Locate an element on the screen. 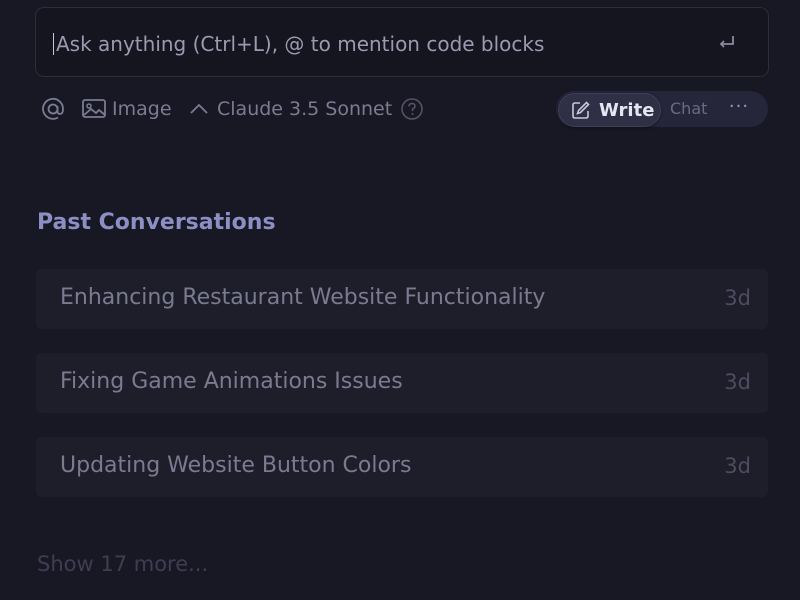  prompt-box is located at coordinates (402, 42).